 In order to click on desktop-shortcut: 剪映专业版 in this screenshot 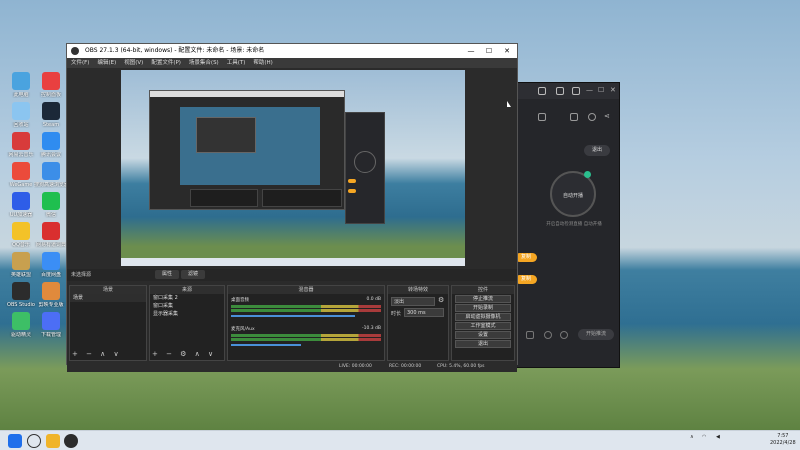, I will do `click(51, 295)`.